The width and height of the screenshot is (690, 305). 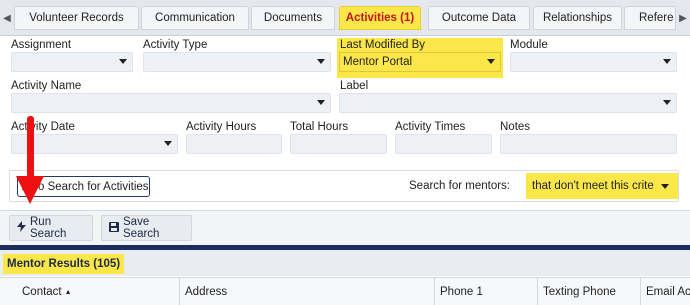 I want to click on module-label: Module, so click(x=529, y=45).